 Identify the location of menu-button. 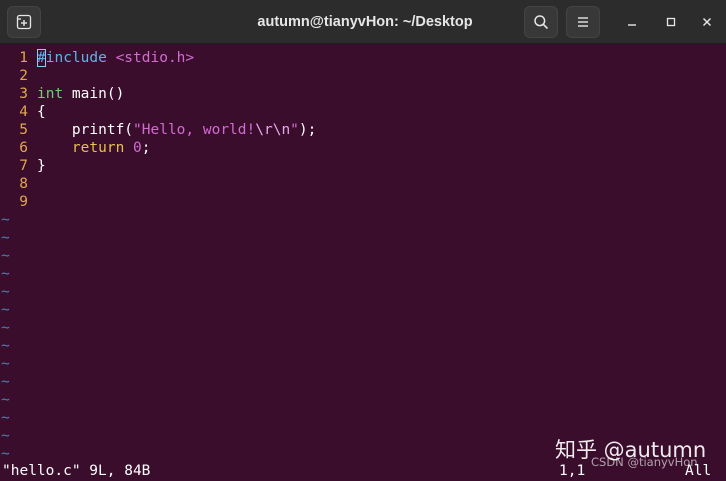
(583, 22).